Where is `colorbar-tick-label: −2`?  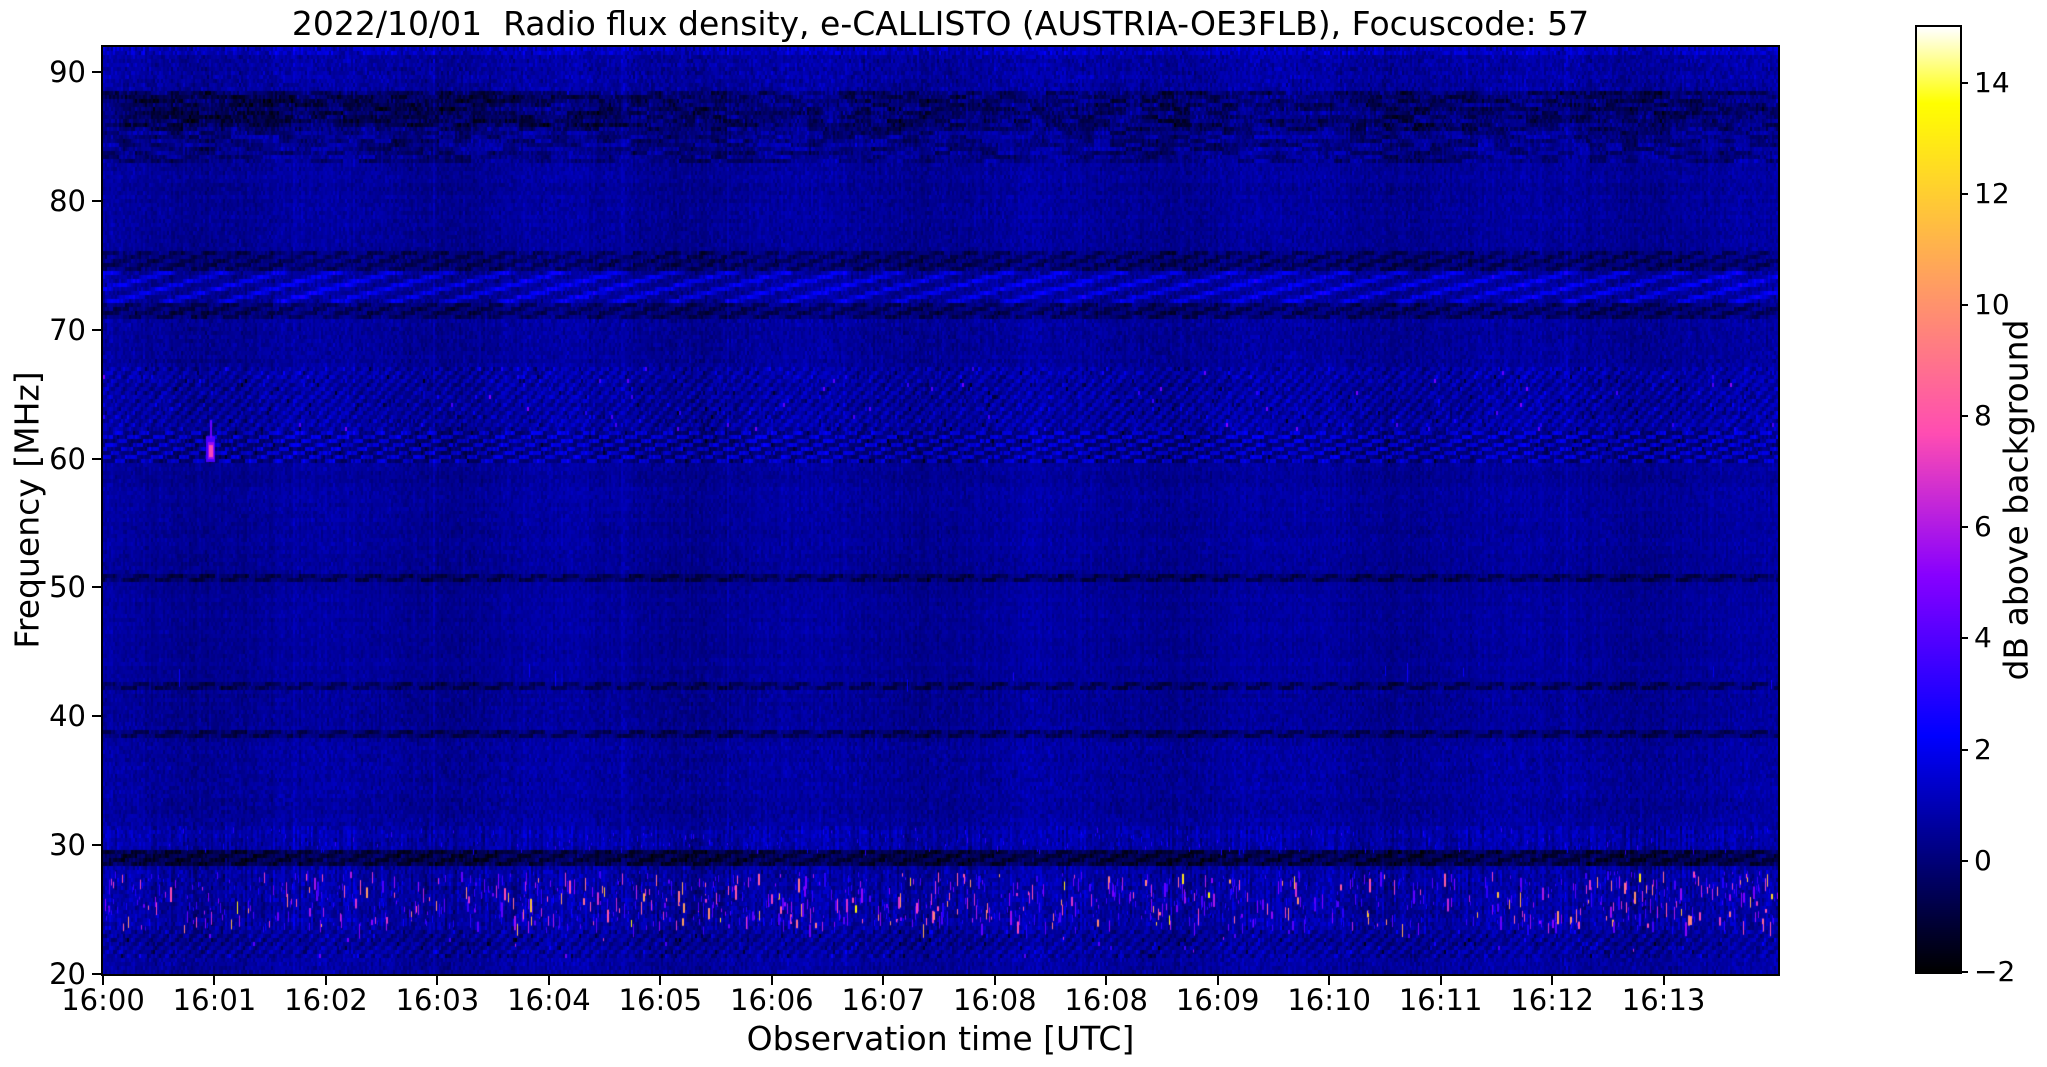
colorbar-tick-label: −2 is located at coordinates (1995, 971).